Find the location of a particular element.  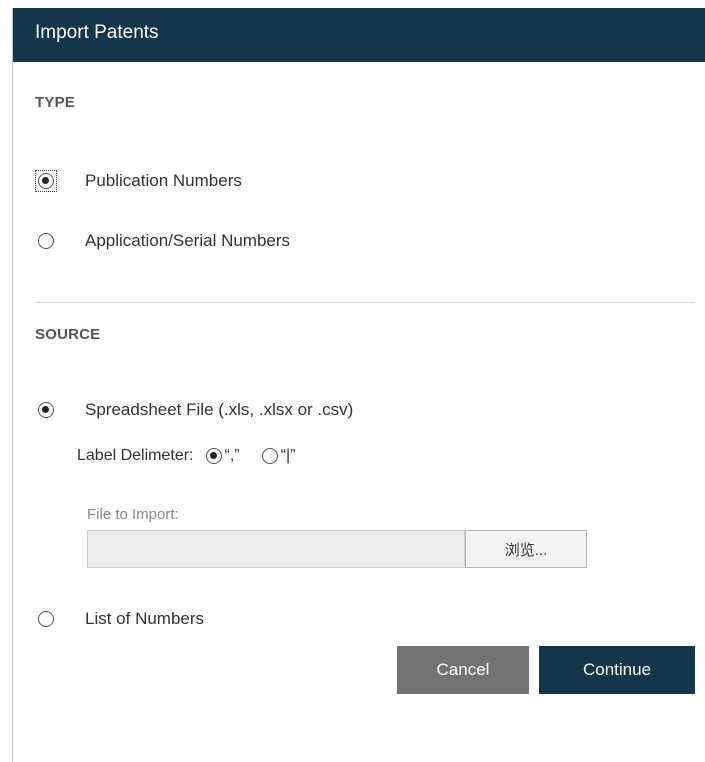

type-option-application-serial-numbers: Application/Serial Numbers is located at coordinates (162, 241).